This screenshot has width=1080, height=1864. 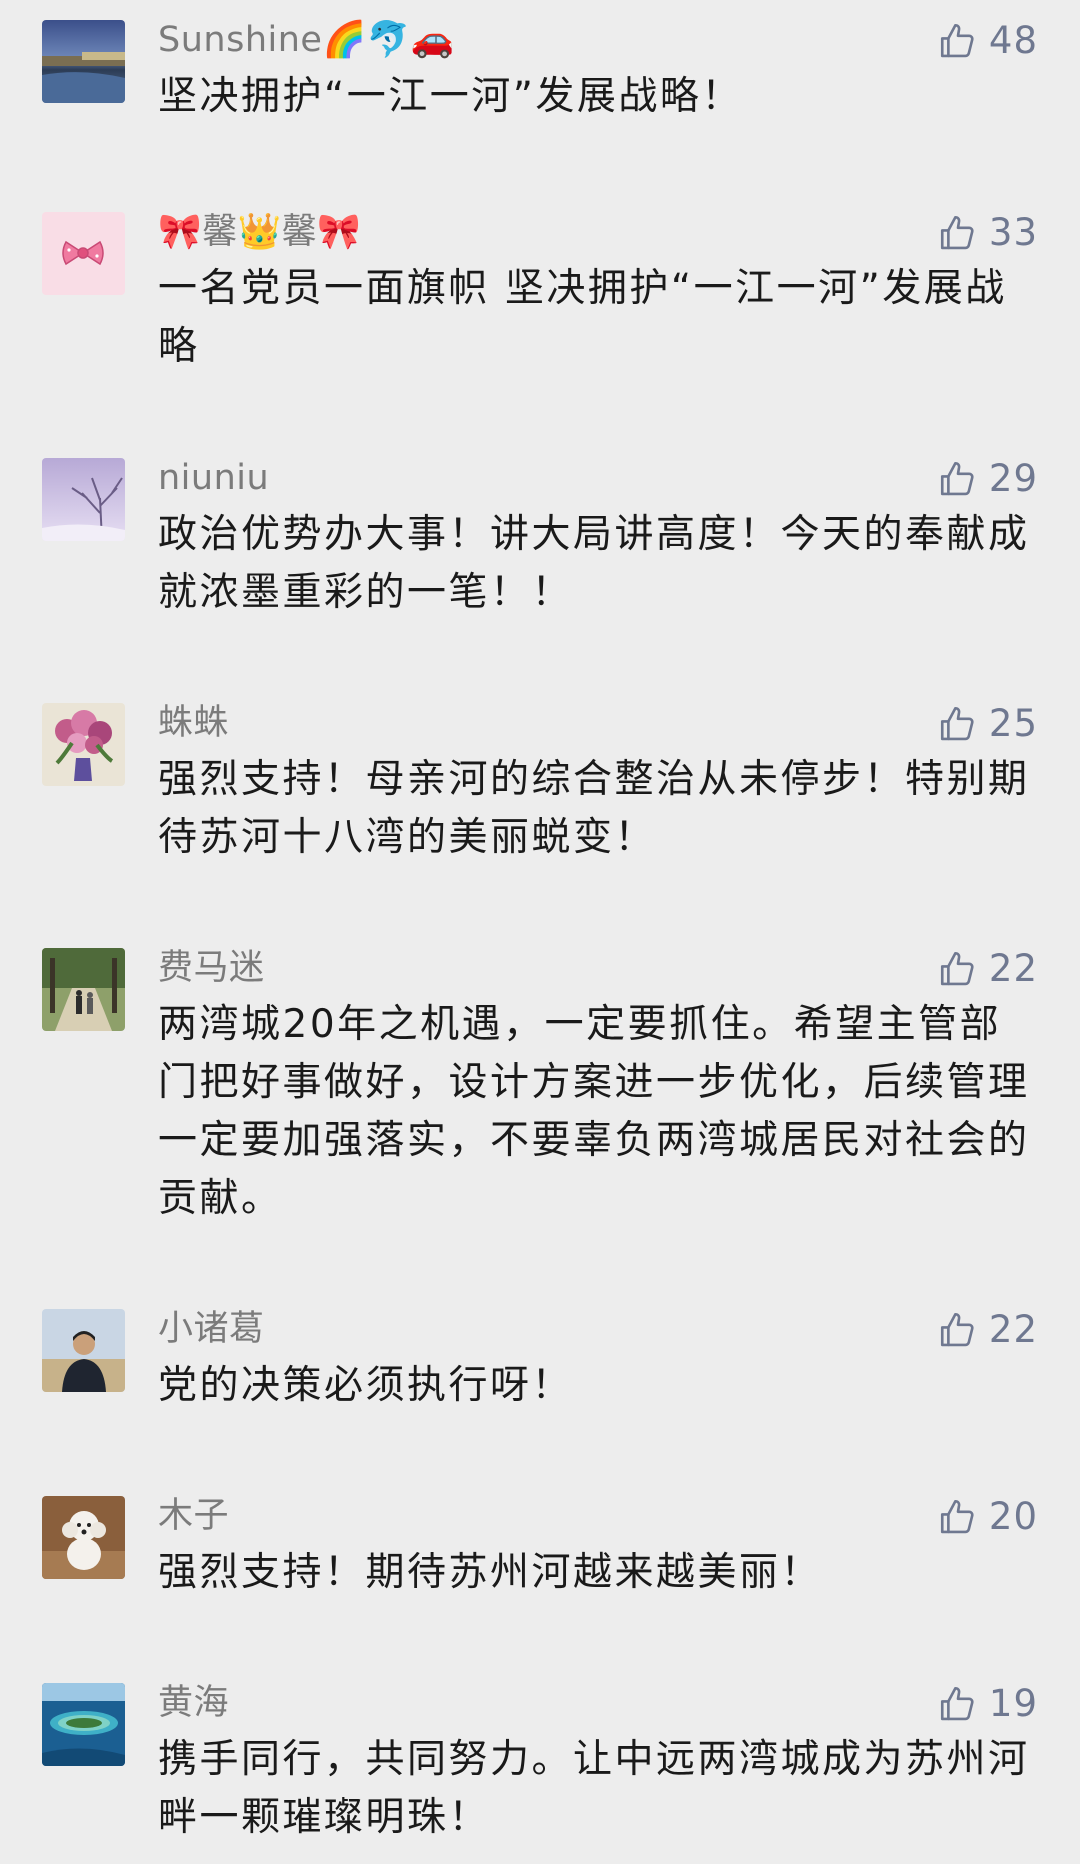 I want to click on like-count: 20, so click(x=1013, y=1516).